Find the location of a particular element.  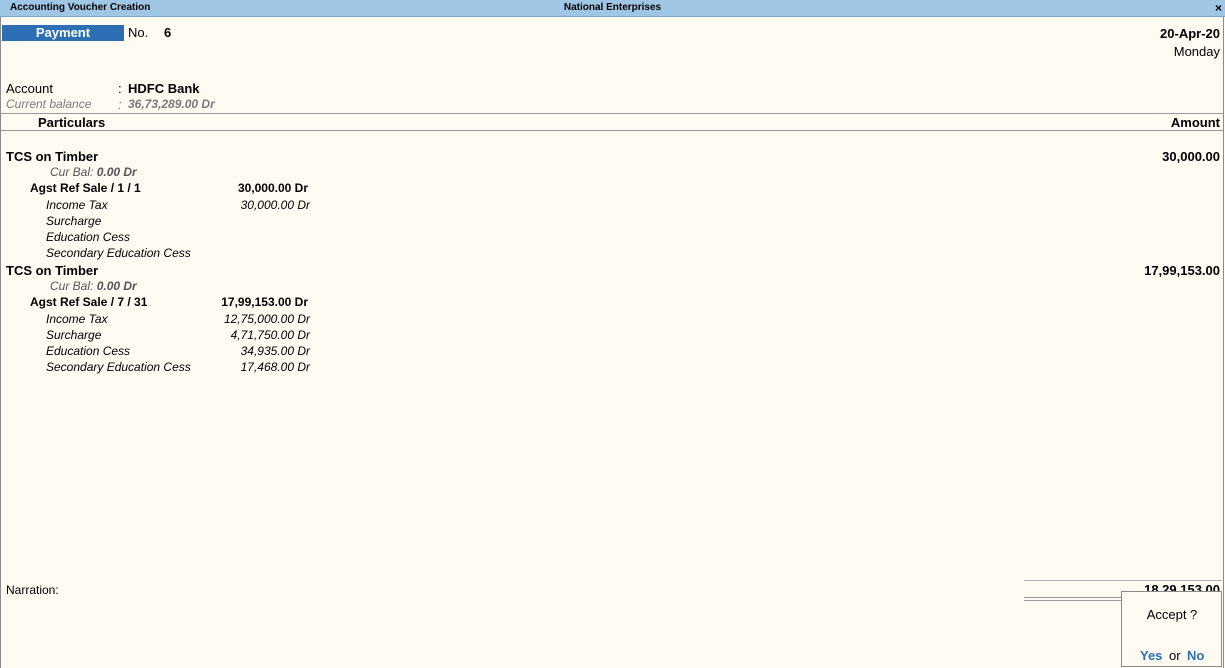

tax-amount: 34,935.00 Dr is located at coordinates (275, 351).